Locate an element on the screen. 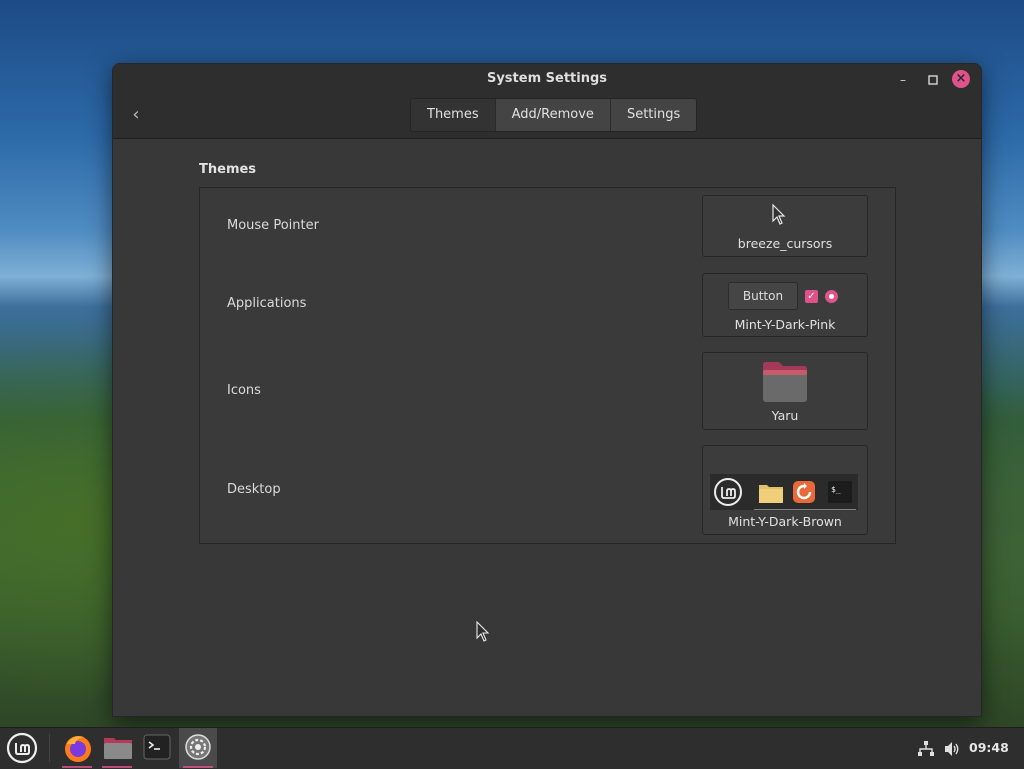 Image resolution: width=1024 pixels, height=769 pixels. terminal-icon is located at coordinates (157, 747).